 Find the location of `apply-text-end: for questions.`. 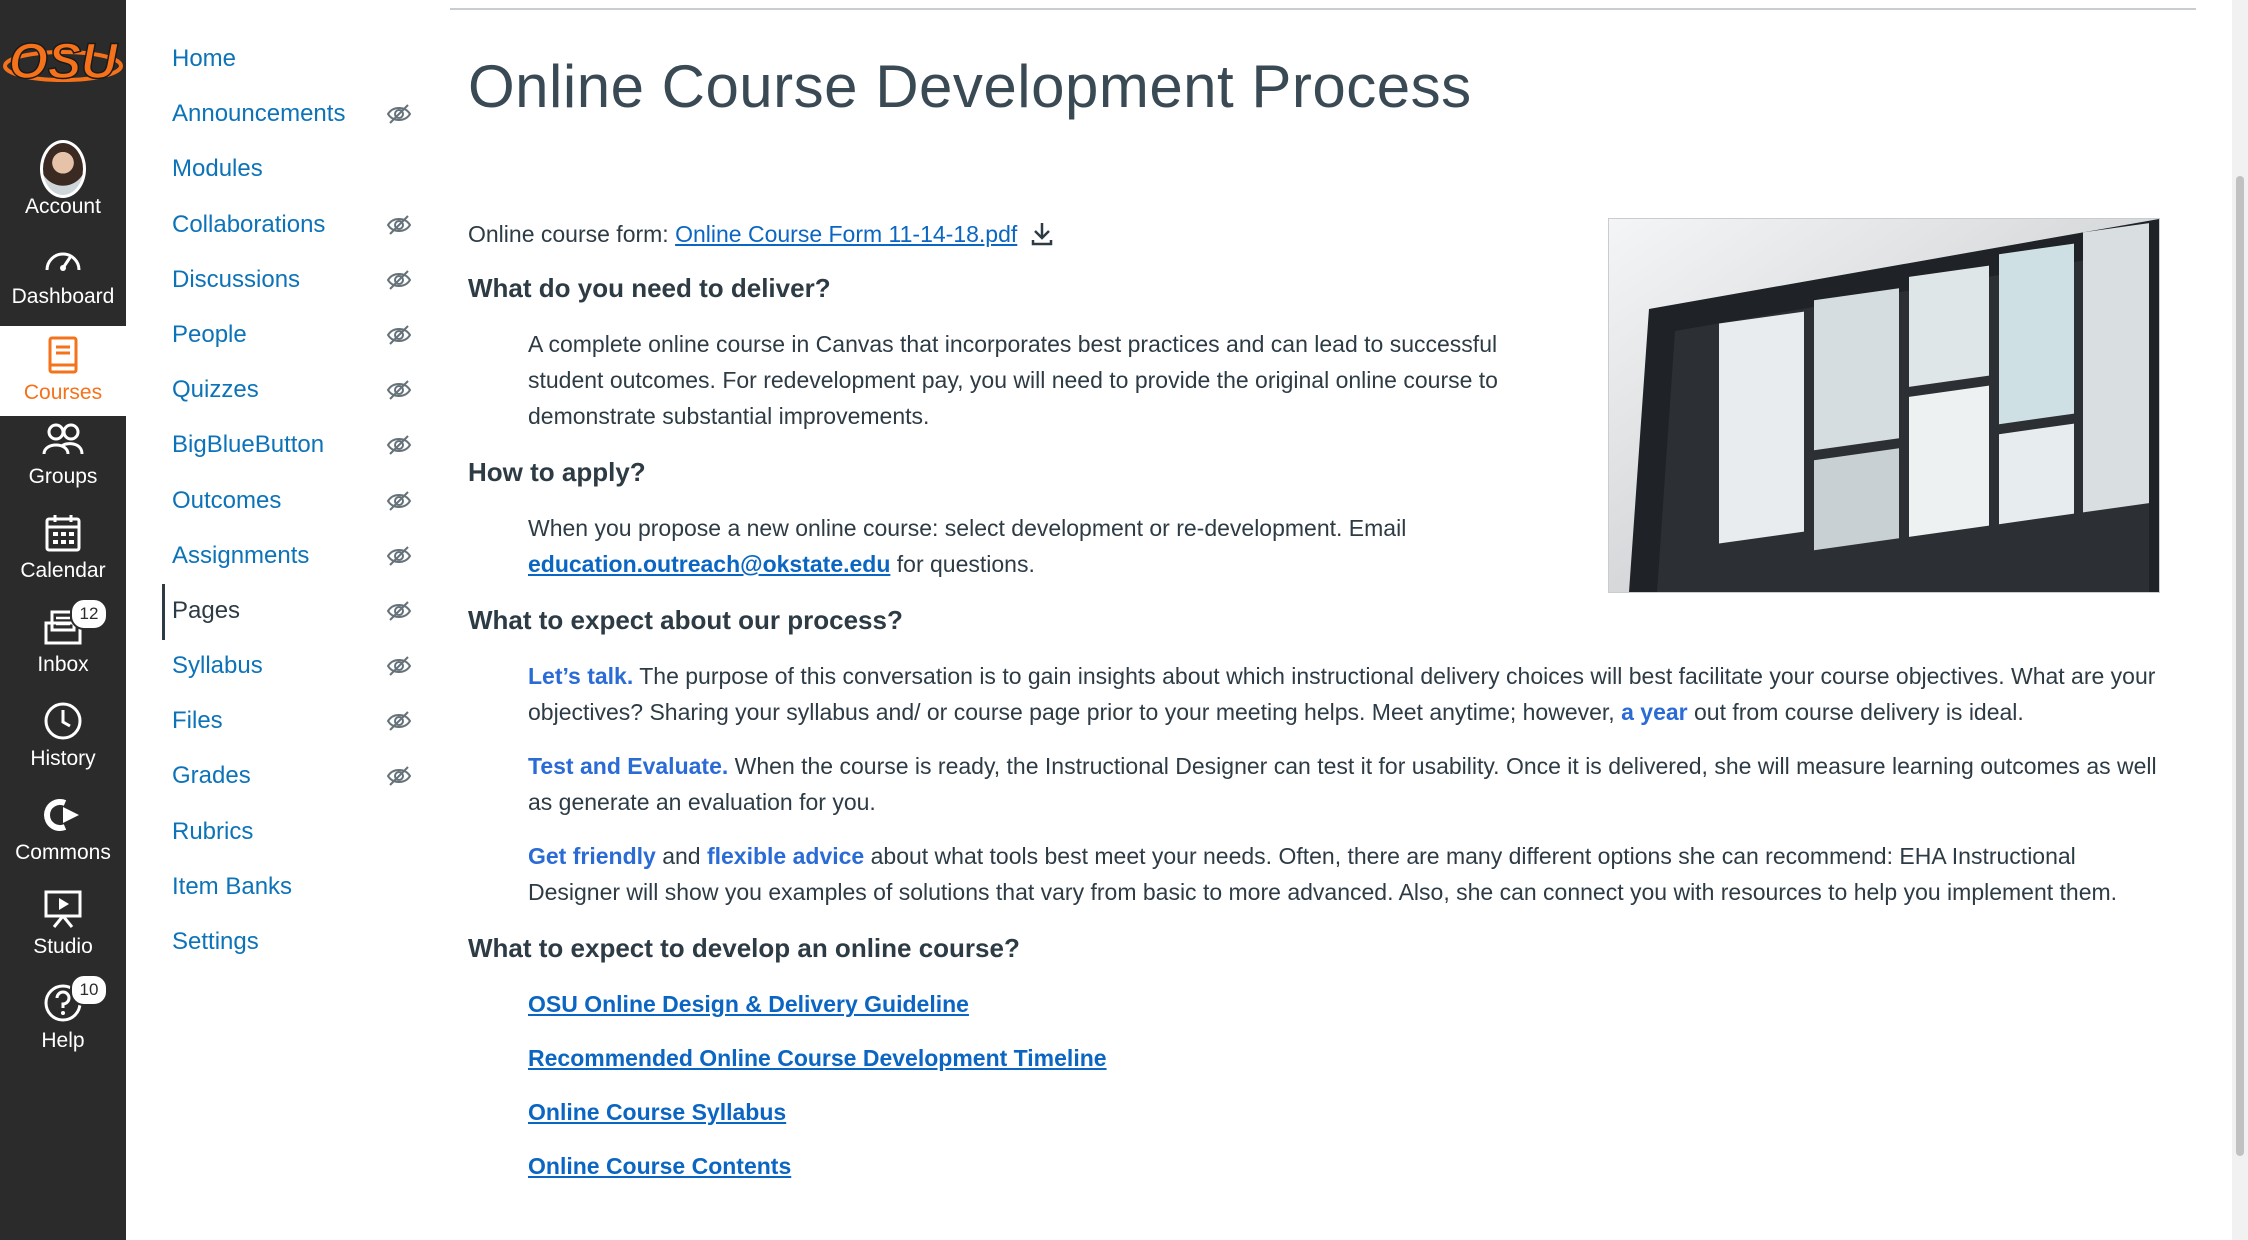

apply-text-end: for questions. is located at coordinates (965, 564).